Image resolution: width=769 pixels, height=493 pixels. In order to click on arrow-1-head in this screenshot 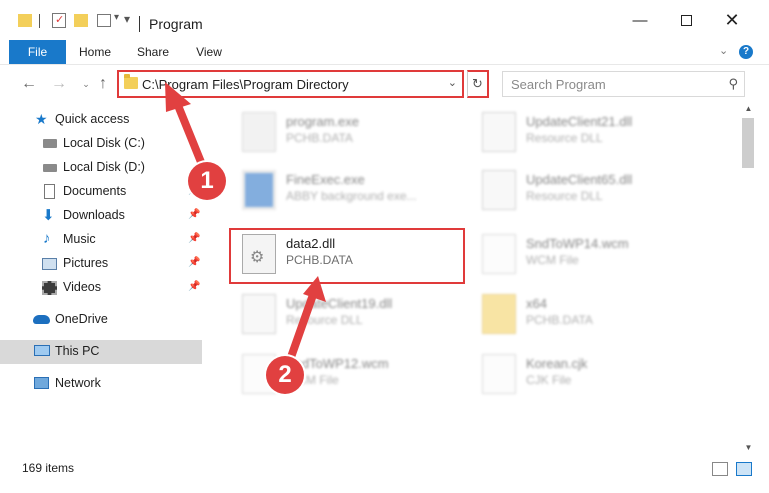, I will do `click(178, 97)`.